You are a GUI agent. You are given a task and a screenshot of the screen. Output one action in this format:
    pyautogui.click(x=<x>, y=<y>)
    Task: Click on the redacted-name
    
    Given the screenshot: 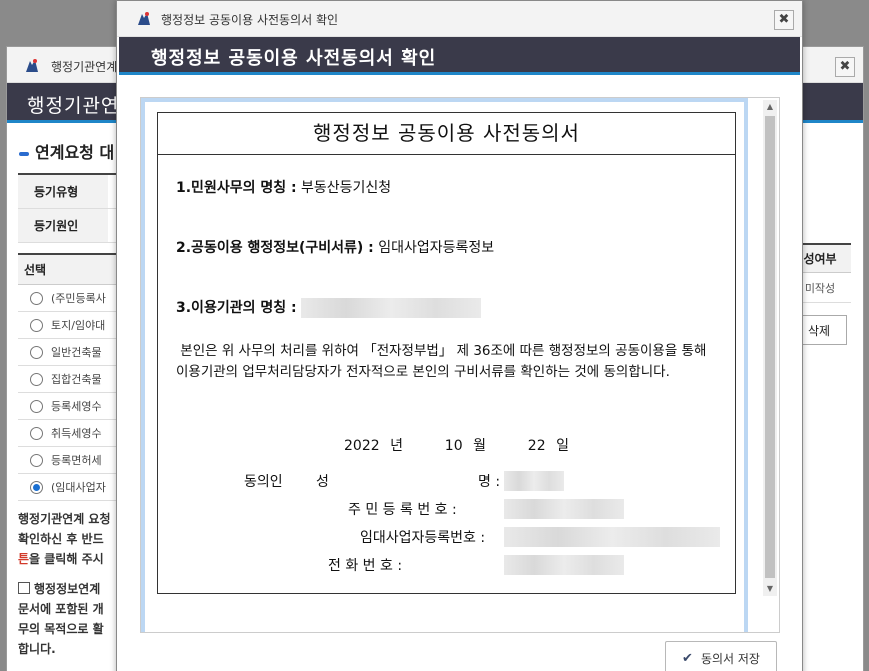 What is the action you would take?
    pyautogui.click(x=534, y=481)
    